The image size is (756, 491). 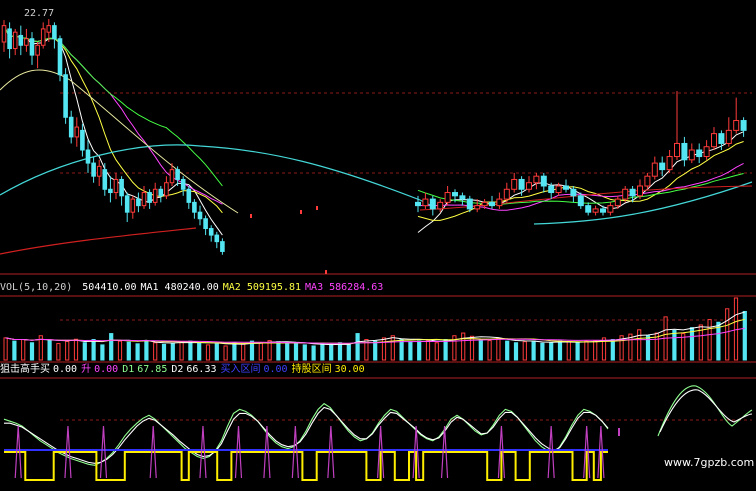 I want to click on ma-long-line, so click(x=119, y=141).